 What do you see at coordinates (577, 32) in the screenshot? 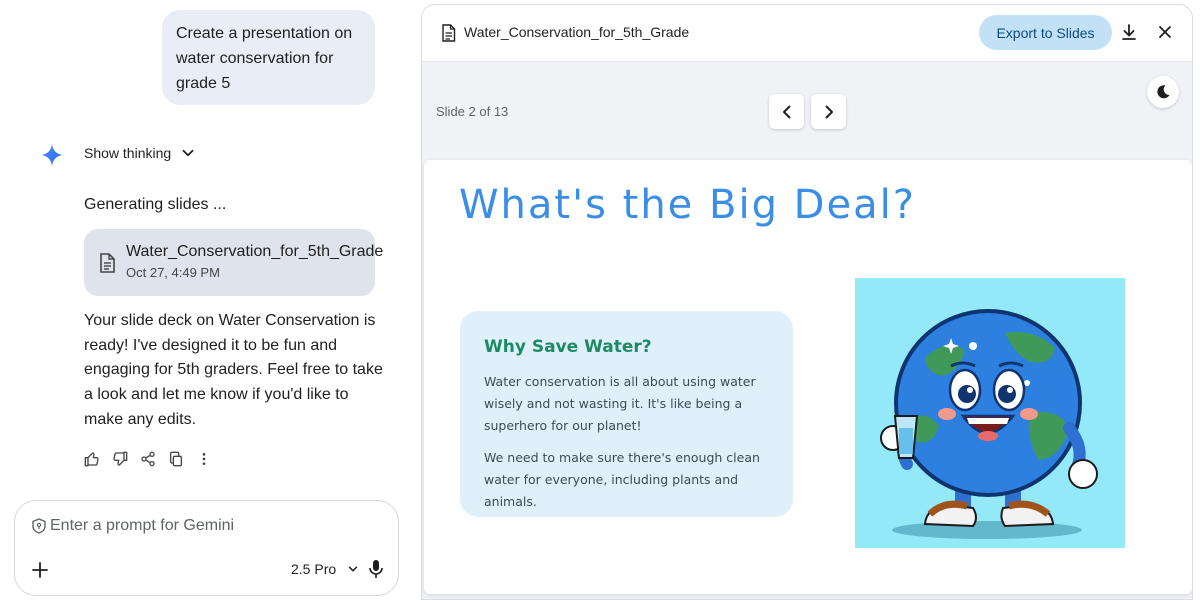
I see `canvas-title: Water_Conservation_for_5th_Grade` at bounding box center [577, 32].